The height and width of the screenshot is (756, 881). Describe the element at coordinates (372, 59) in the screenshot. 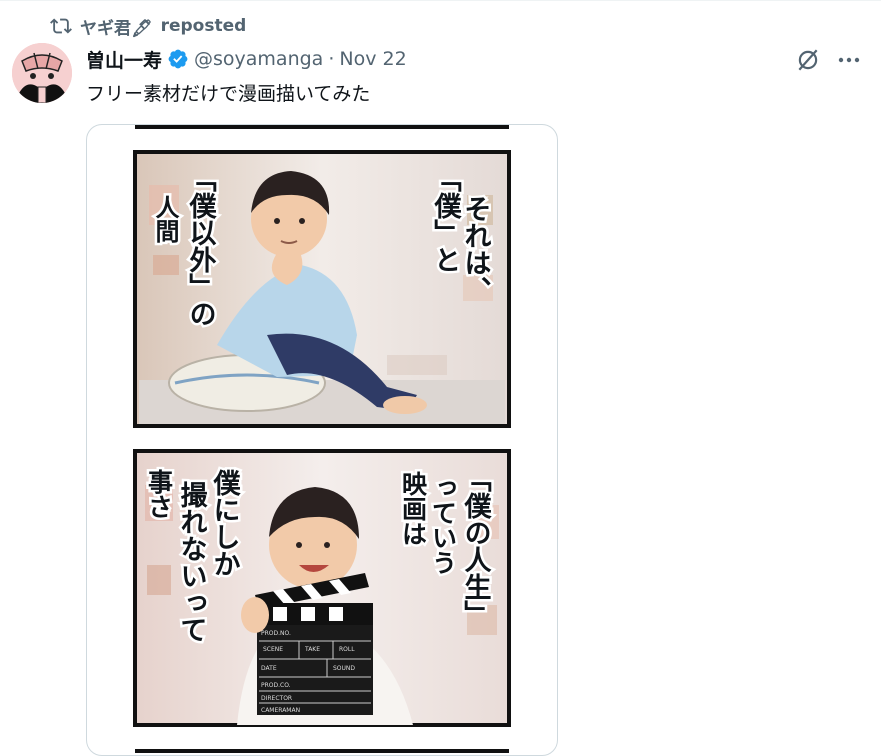

I see `tweet-date: Nov 22` at that location.